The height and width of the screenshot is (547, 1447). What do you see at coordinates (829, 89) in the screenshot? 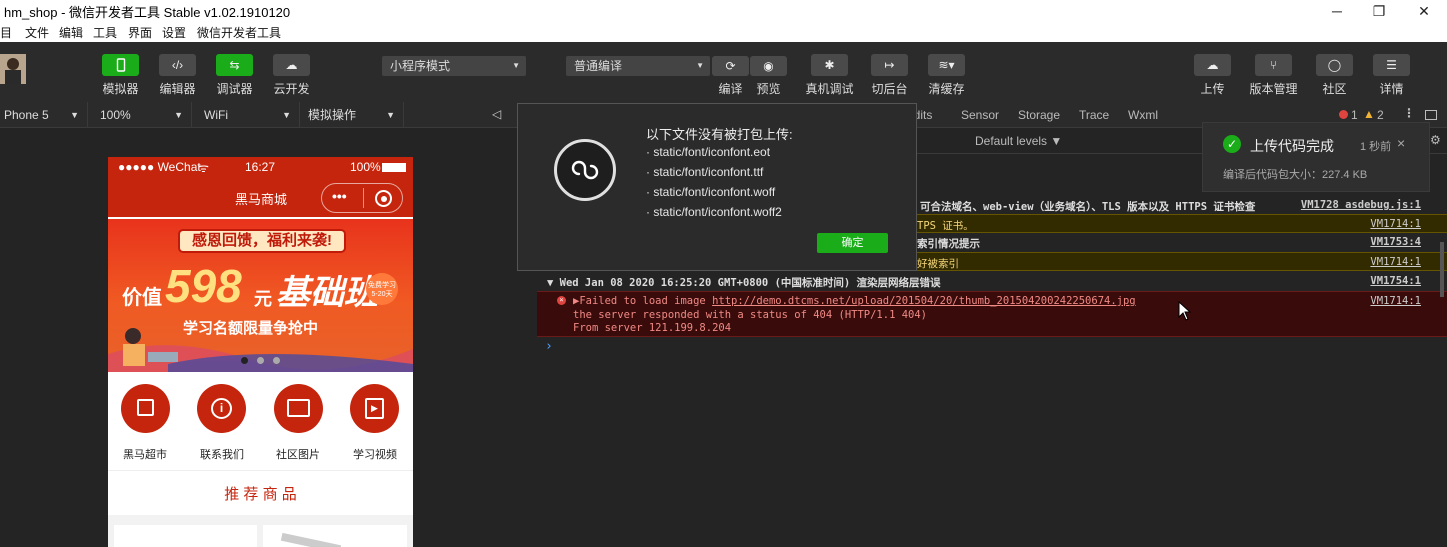
I see `remote-debug-label: 真机调试` at bounding box center [829, 89].